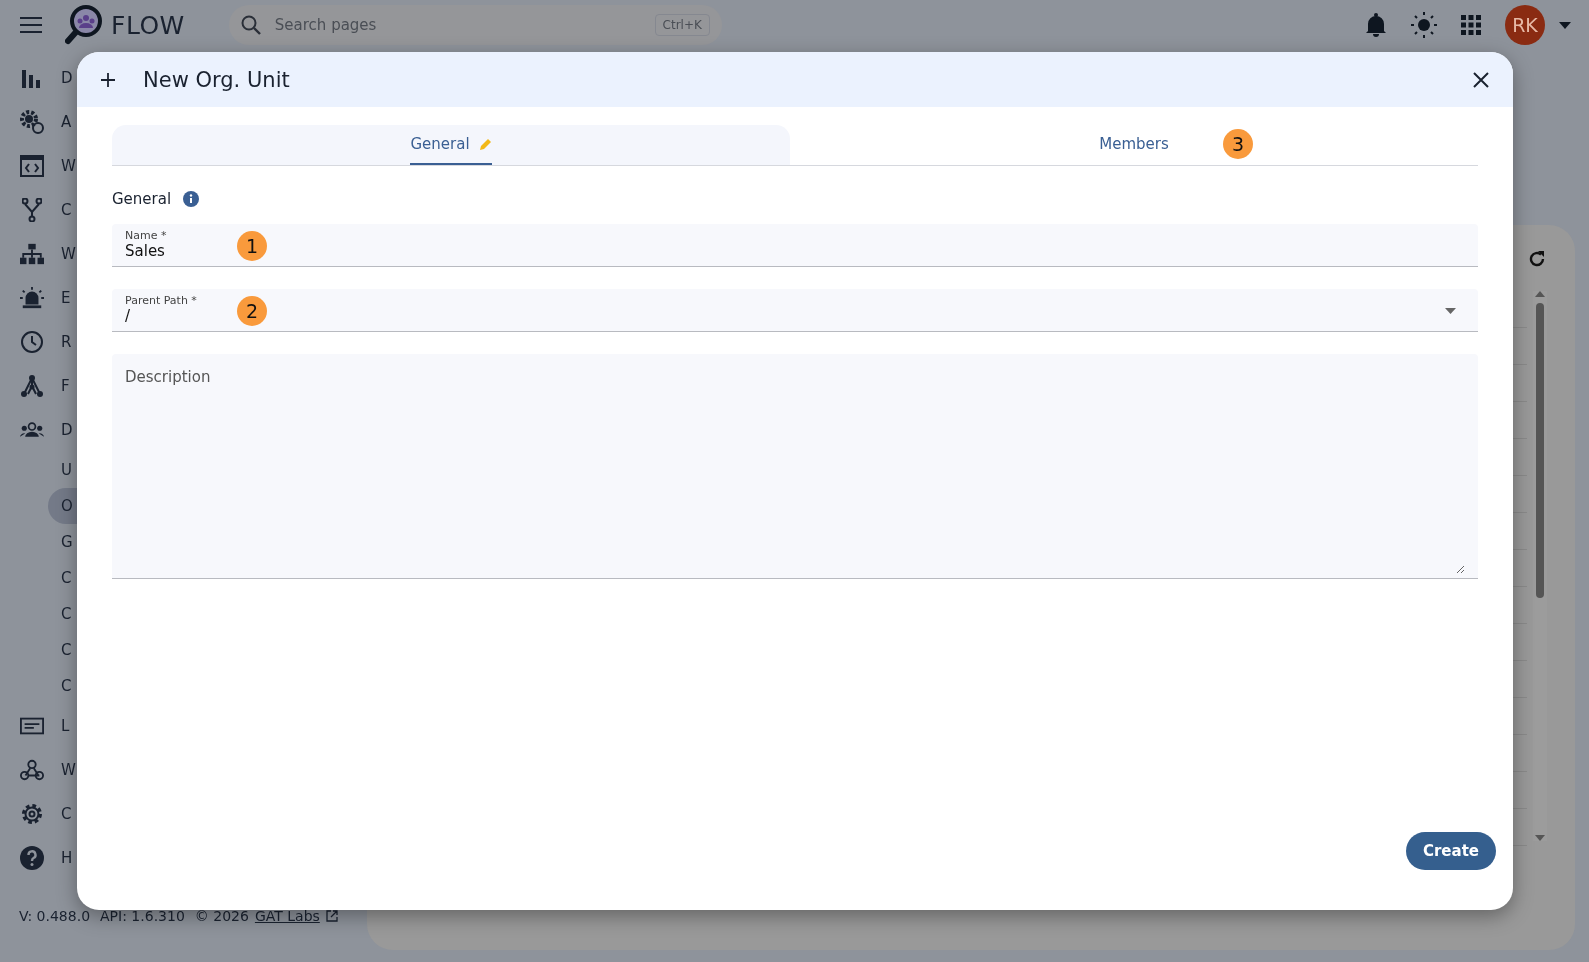 Image resolution: width=1589 pixels, height=962 pixels. I want to click on menu-icon, so click(31, 25).